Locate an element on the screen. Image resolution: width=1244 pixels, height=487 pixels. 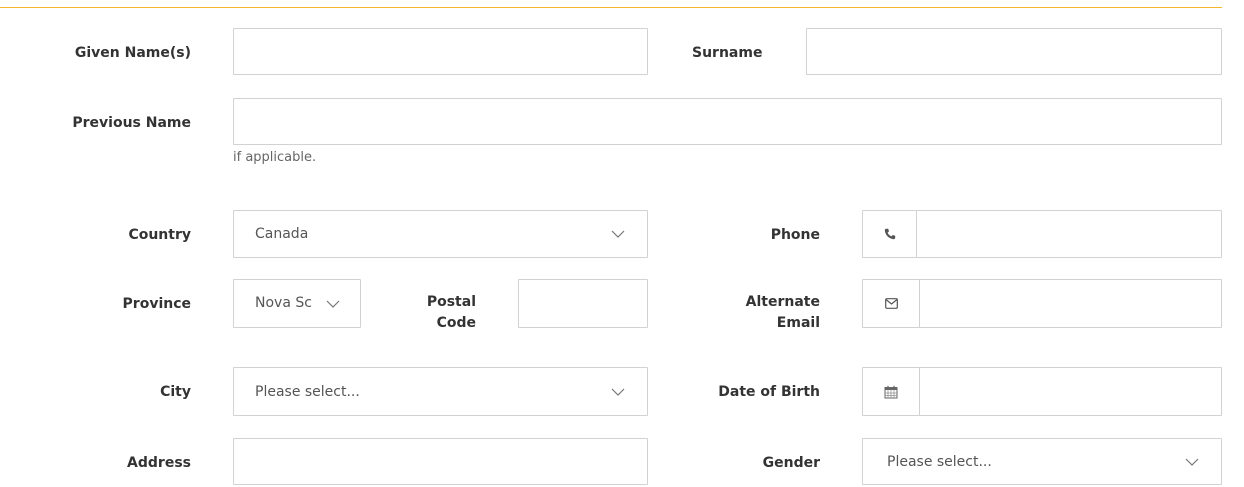
gender-label: Gender is located at coordinates (791, 463).